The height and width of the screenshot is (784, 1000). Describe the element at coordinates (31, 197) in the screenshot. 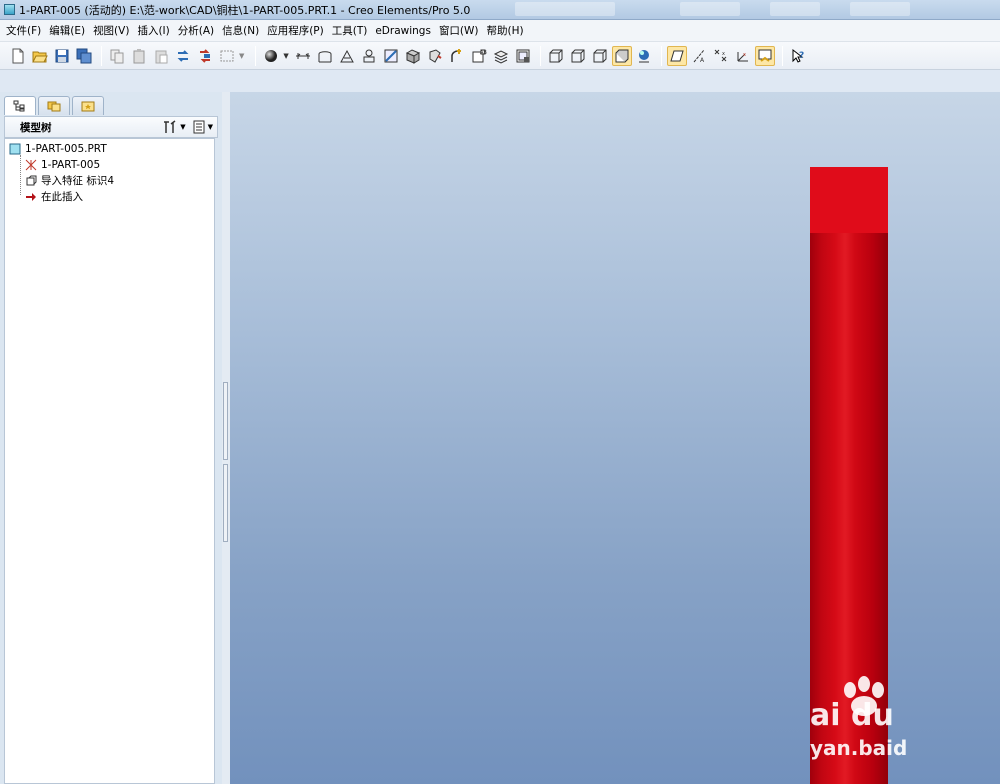

I see `insert-here-arrow-icon` at that location.